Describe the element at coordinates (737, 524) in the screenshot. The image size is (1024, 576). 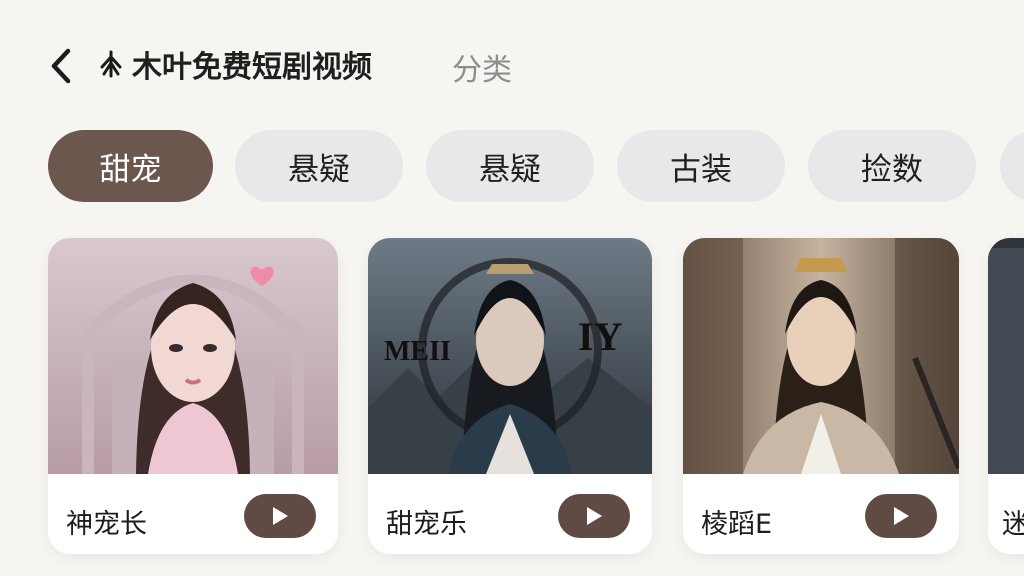
I see `drama-title: 棱蹈E` at that location.